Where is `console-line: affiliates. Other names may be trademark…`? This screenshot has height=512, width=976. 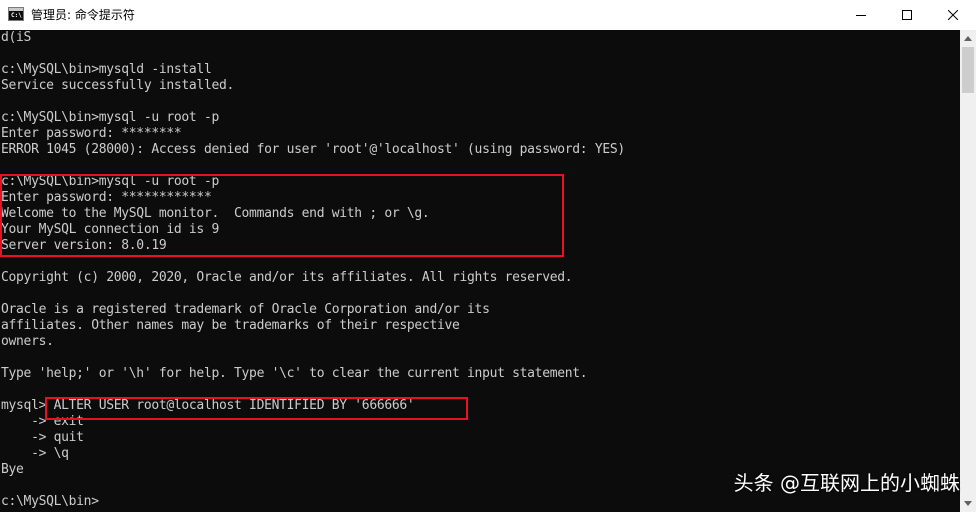
console-line: affiliates. Other names may be trademark… is located at coordinates (230, 325).